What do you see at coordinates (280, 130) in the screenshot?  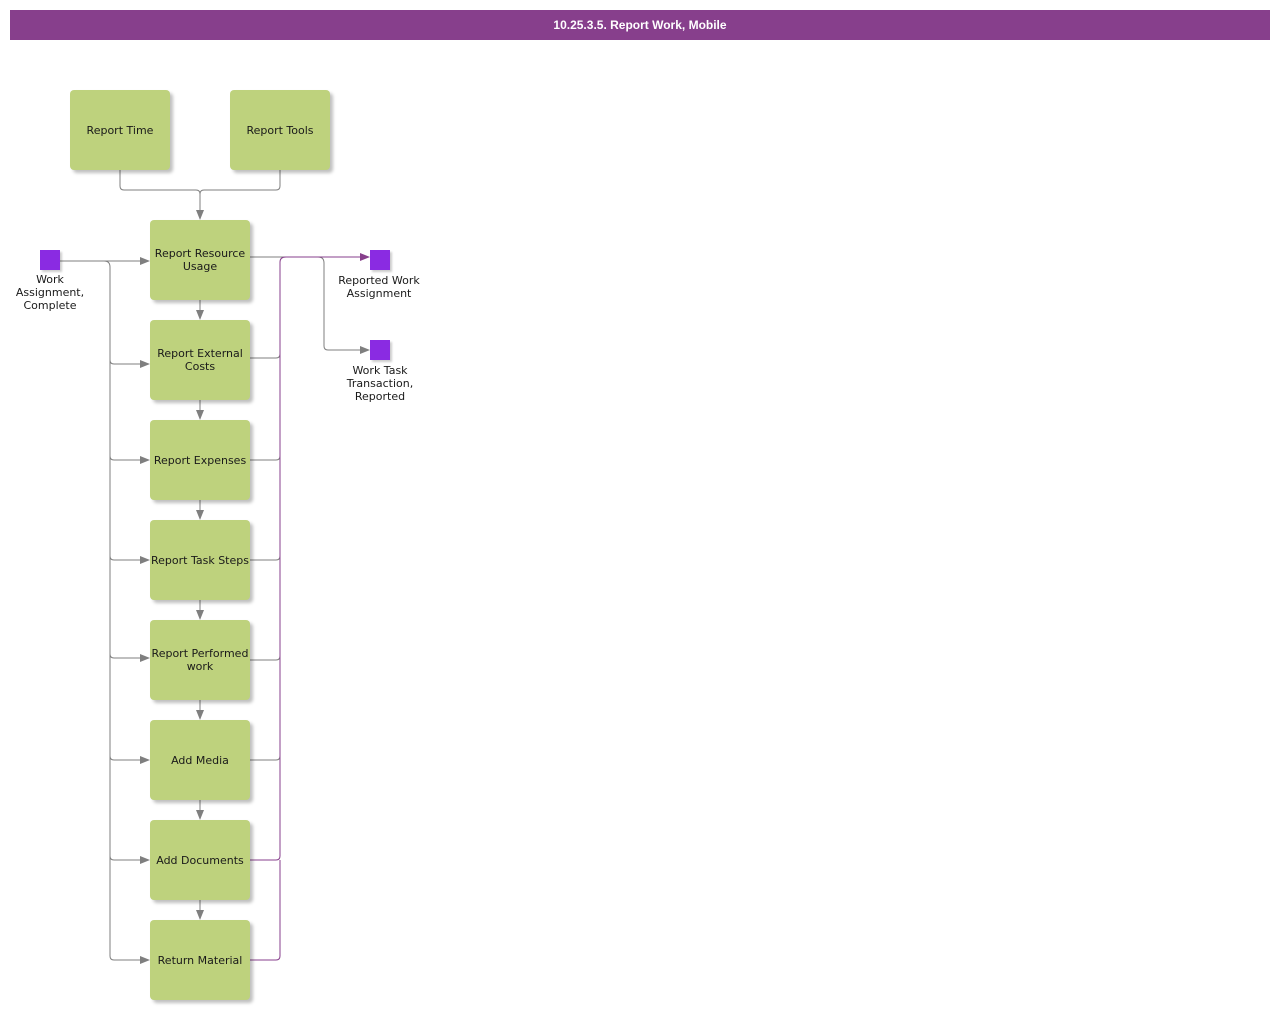 I see `activity-report-tools: Report Tools` at bounding box center [280, 130].